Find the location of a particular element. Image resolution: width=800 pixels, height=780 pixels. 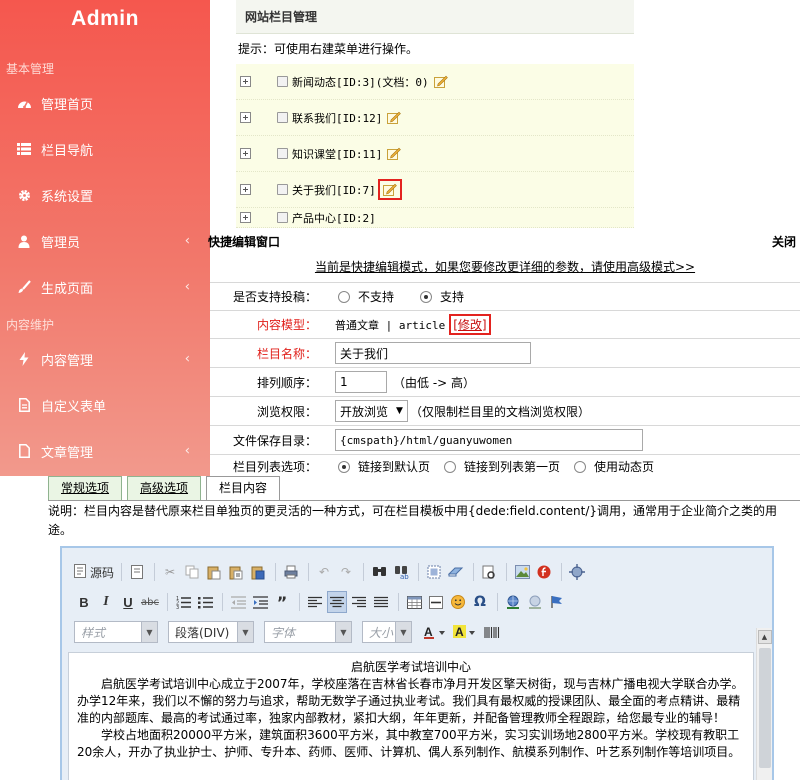

text-color-icon: A is located at coordinates (436, 632).